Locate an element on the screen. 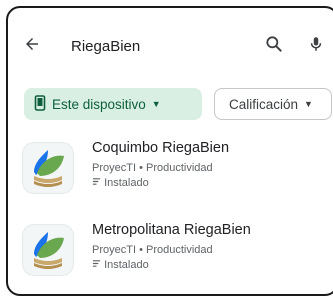  phone-icon is located at coordinates (40, 104).